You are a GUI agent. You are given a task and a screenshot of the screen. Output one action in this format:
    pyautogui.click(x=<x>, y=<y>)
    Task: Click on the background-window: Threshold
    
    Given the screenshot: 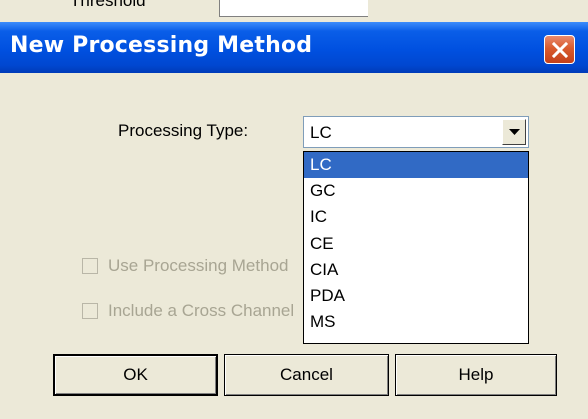 What is the action you would take?
    pyautogui.click(x=294, y=11)
    